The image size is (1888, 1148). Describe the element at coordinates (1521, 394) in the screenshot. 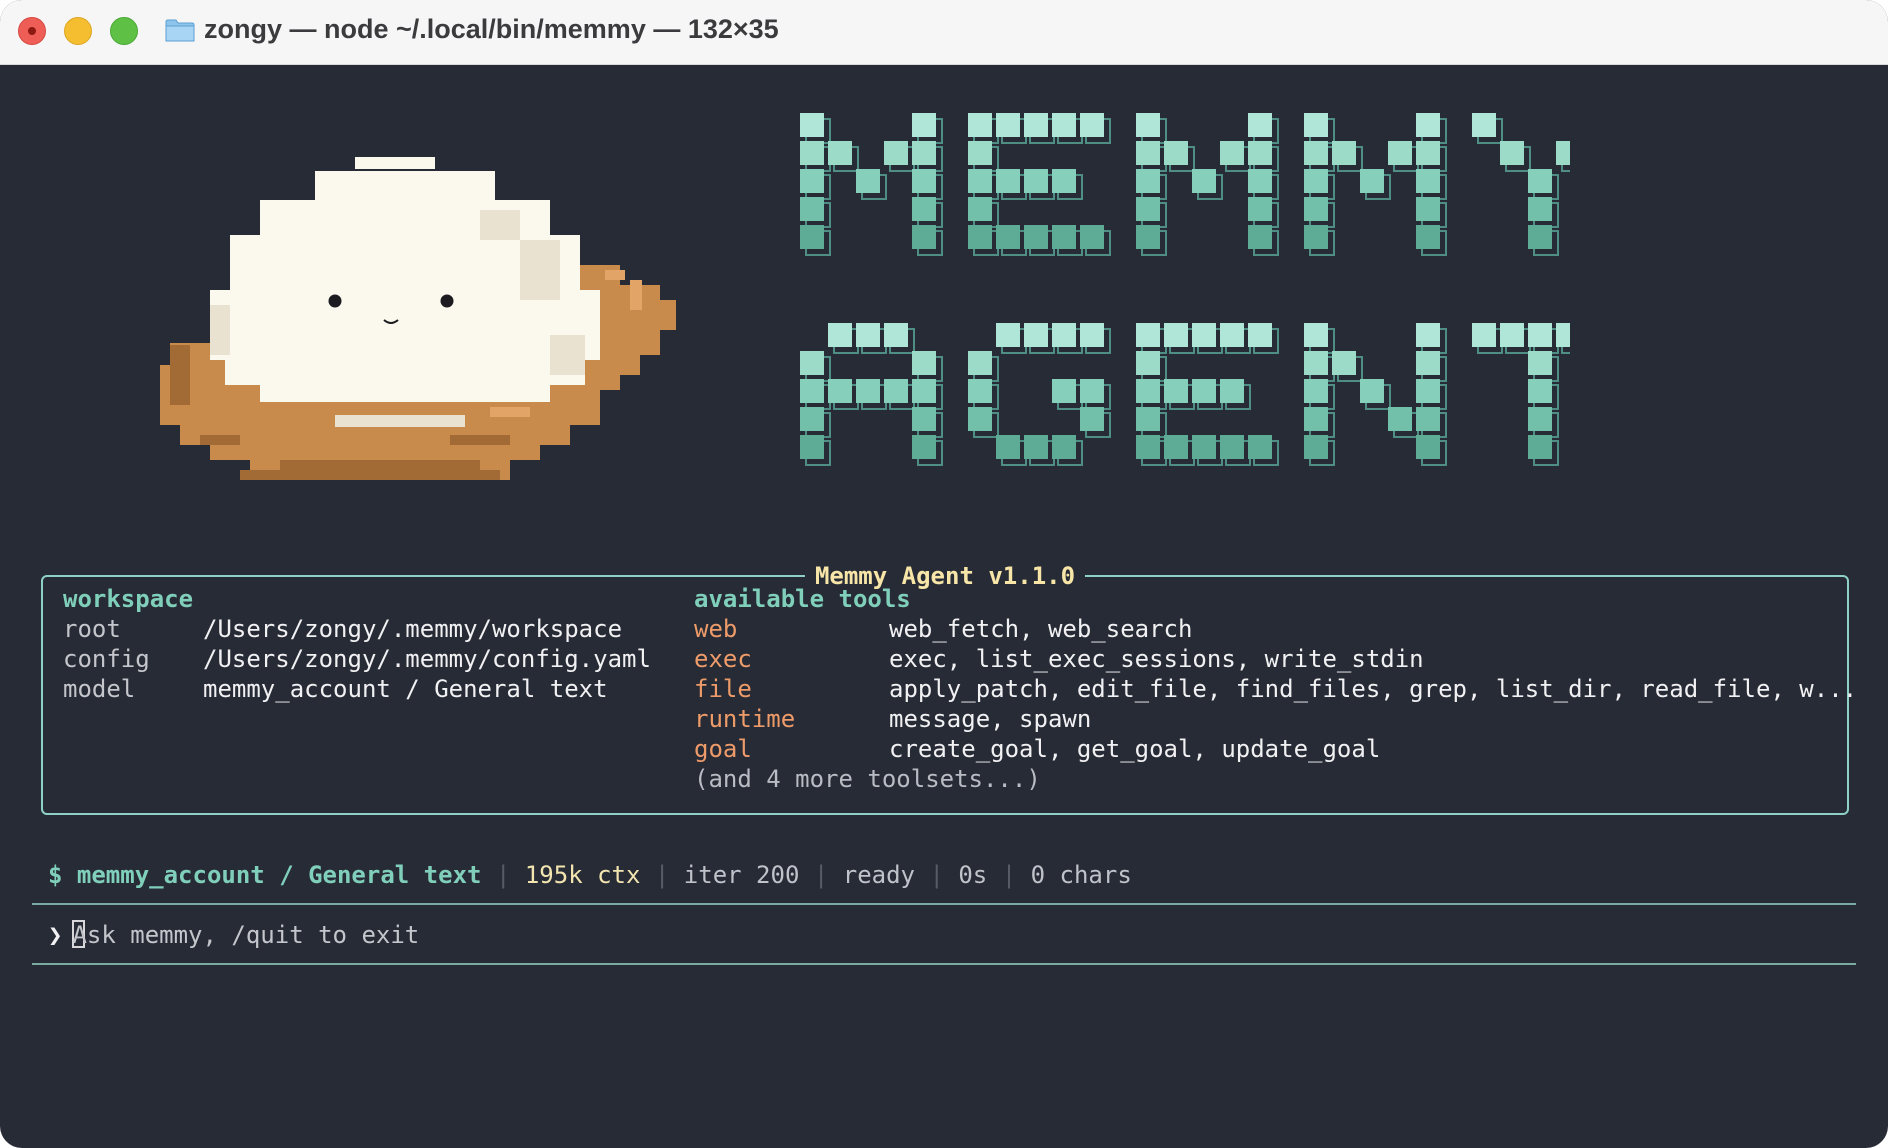

I see `logo-letter-t` at that location.